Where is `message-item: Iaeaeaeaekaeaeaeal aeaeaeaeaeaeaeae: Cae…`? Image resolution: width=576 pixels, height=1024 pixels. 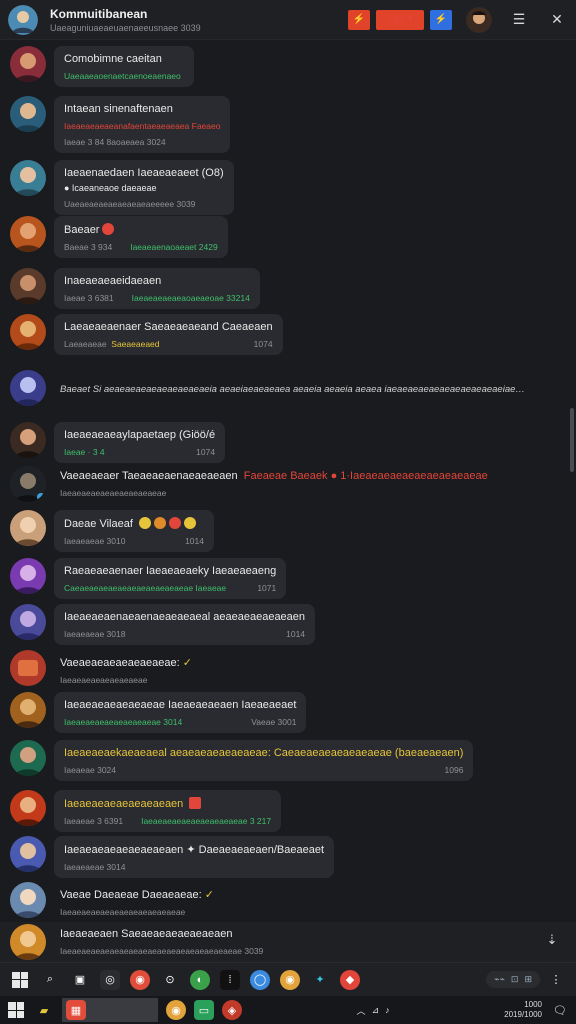 message-item: Iaeaeaeaekaeaeaeal aeaeaeaeaeaeaeae: Cae… is located at coordinates (242, 760).